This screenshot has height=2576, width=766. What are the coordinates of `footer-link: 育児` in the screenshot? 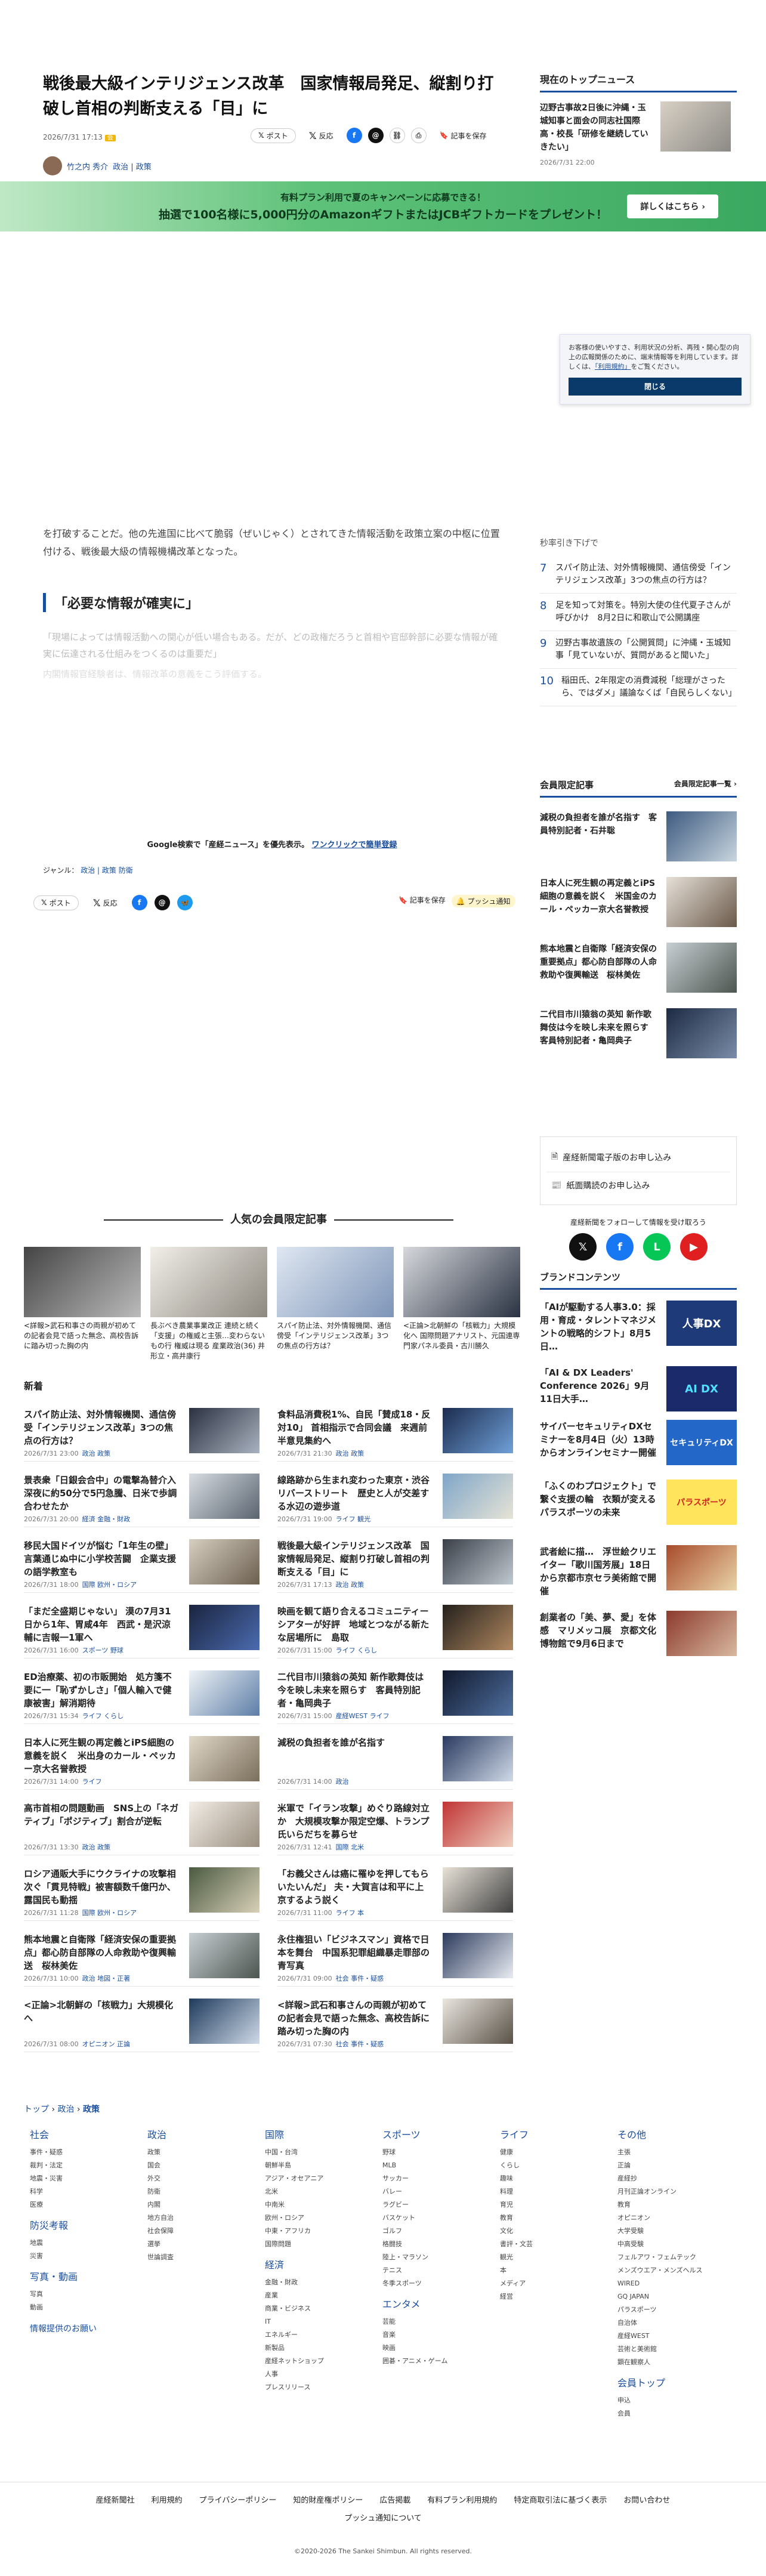 It's located at (547, 2204).